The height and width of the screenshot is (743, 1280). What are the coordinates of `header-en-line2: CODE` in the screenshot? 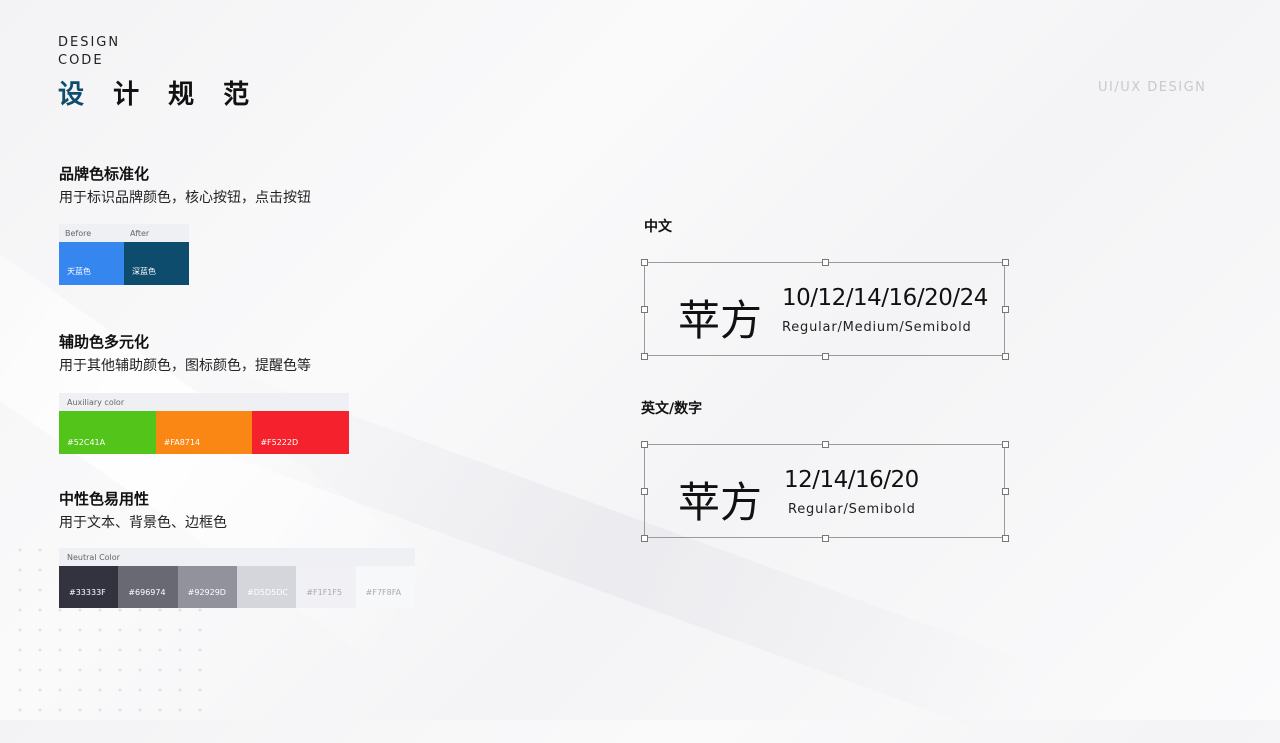 It's located at (81, 60).